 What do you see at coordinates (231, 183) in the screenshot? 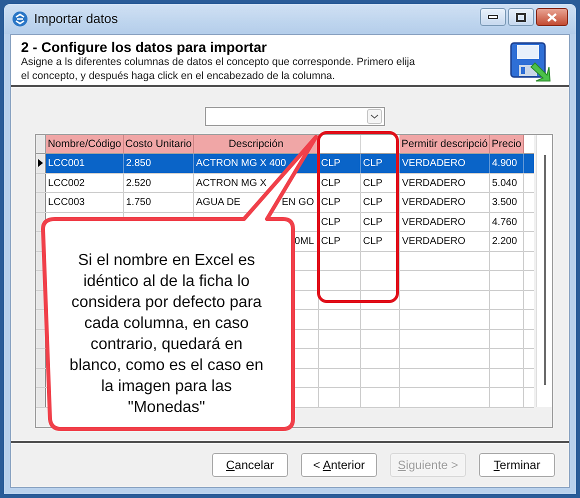
I see `table-cell-text: ACTRON MG X` at bounding box center [231, 183].